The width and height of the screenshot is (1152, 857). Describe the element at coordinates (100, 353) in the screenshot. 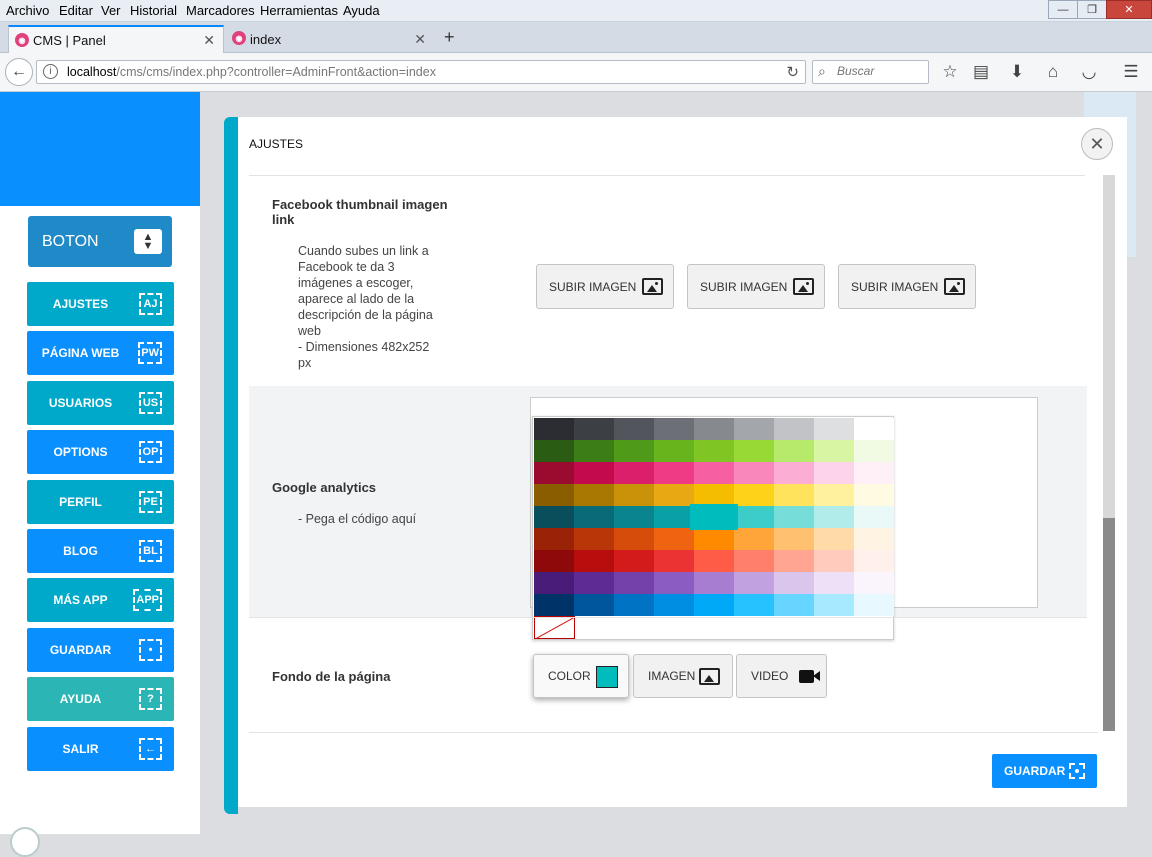

I see `sidebar-item-página-web: PÁGINA WEB PW` at that location.